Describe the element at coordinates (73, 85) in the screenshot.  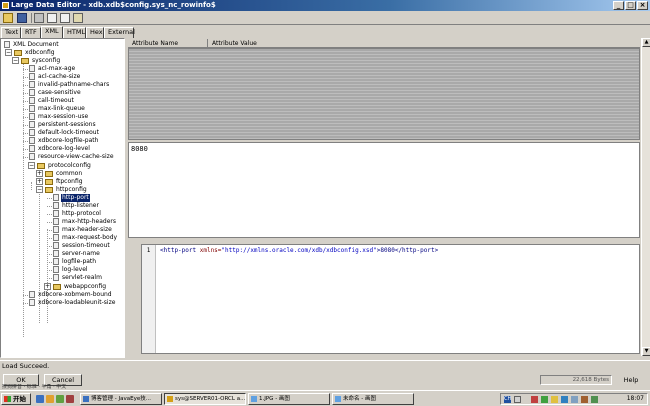
I see `tree-node-sysconfig-item: invalid-pathname-chars` at that location.